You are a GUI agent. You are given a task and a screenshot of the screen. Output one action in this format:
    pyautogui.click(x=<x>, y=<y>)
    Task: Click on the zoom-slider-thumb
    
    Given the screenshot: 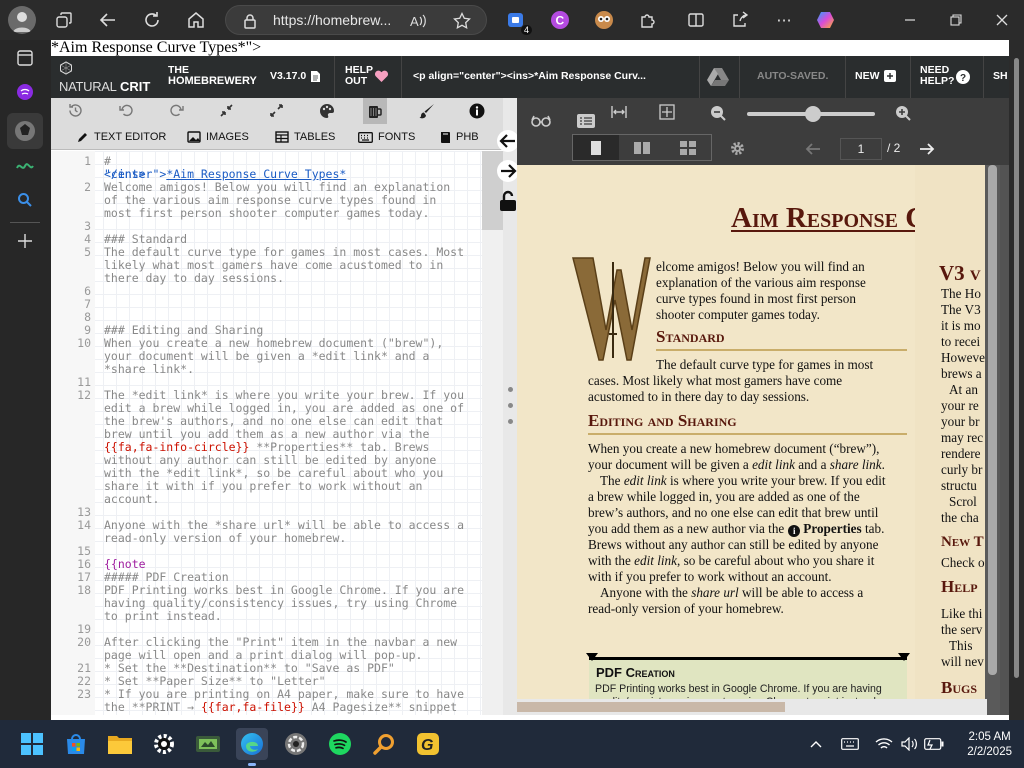 What is the action you would take?
    pyautogui.click(x=813, y=114)
    